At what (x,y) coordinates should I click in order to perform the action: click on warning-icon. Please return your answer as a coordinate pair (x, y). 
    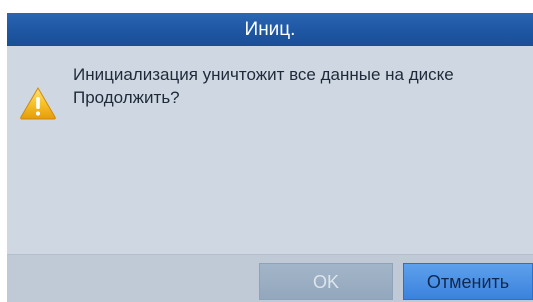
    Looking at the image, I should click on (38, 103).